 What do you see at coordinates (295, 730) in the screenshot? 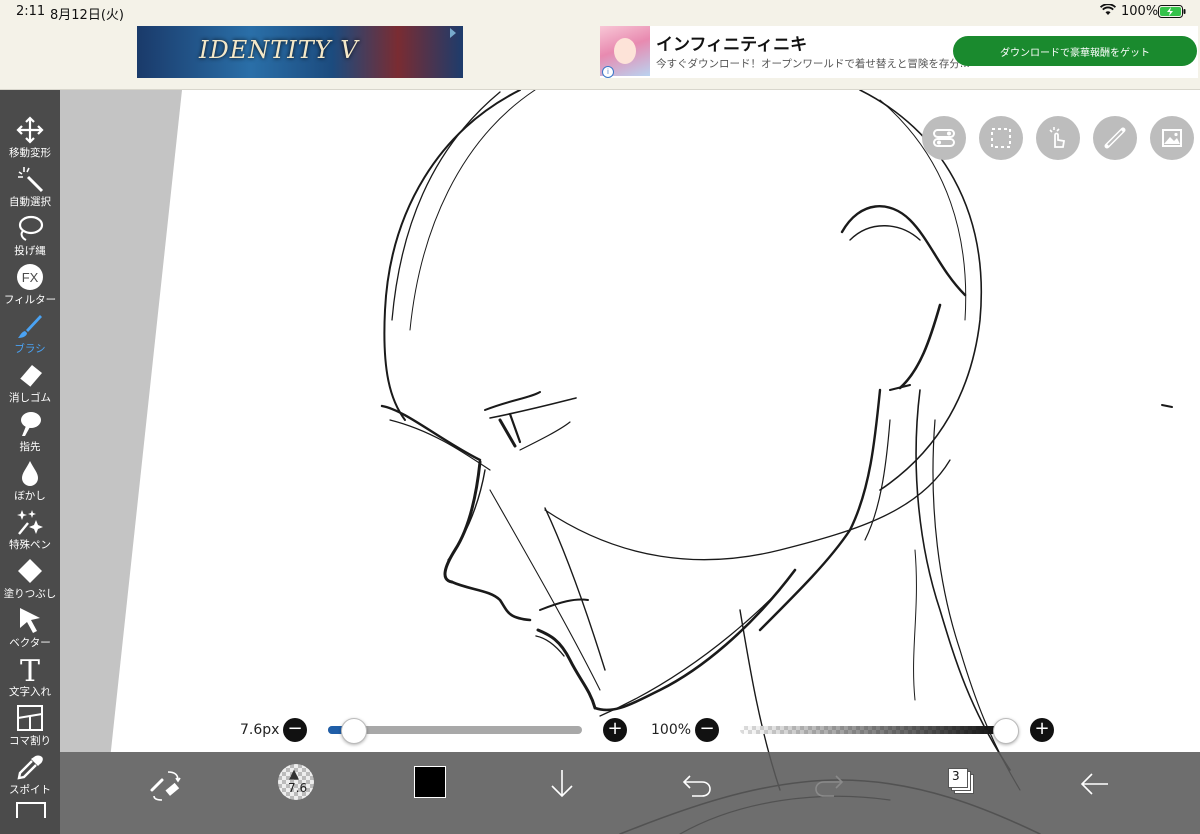
I see `brush-size-minus-button: −` at bounding box center [295, 730].